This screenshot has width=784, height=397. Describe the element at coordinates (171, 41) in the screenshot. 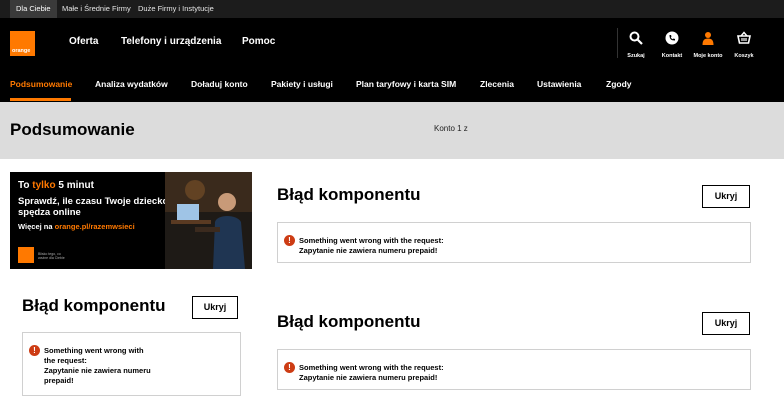

I see `nav-telefony: Telefony i urządzenia` at that location.